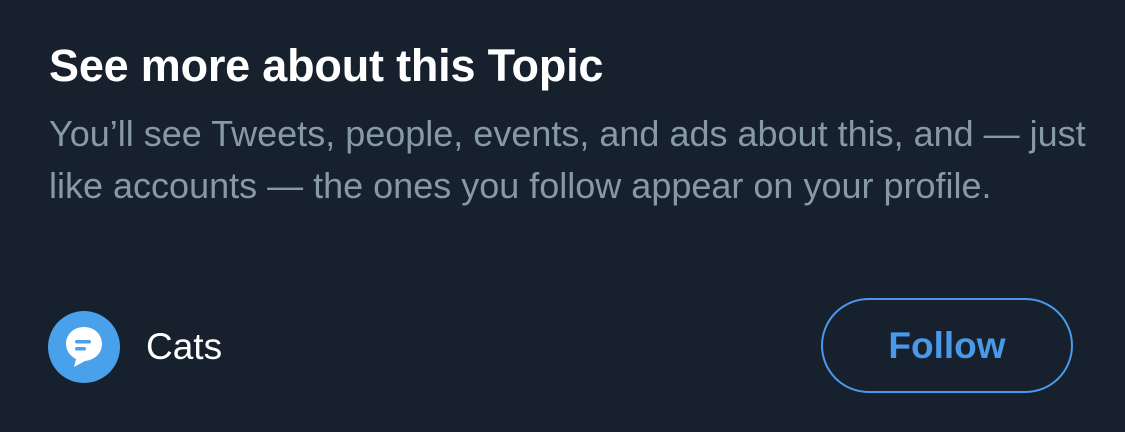  What do you see at coordinates (84, 347) in the screenshot?
I see `topic-speech-bubble-icon` at bounding box center [84, 347].